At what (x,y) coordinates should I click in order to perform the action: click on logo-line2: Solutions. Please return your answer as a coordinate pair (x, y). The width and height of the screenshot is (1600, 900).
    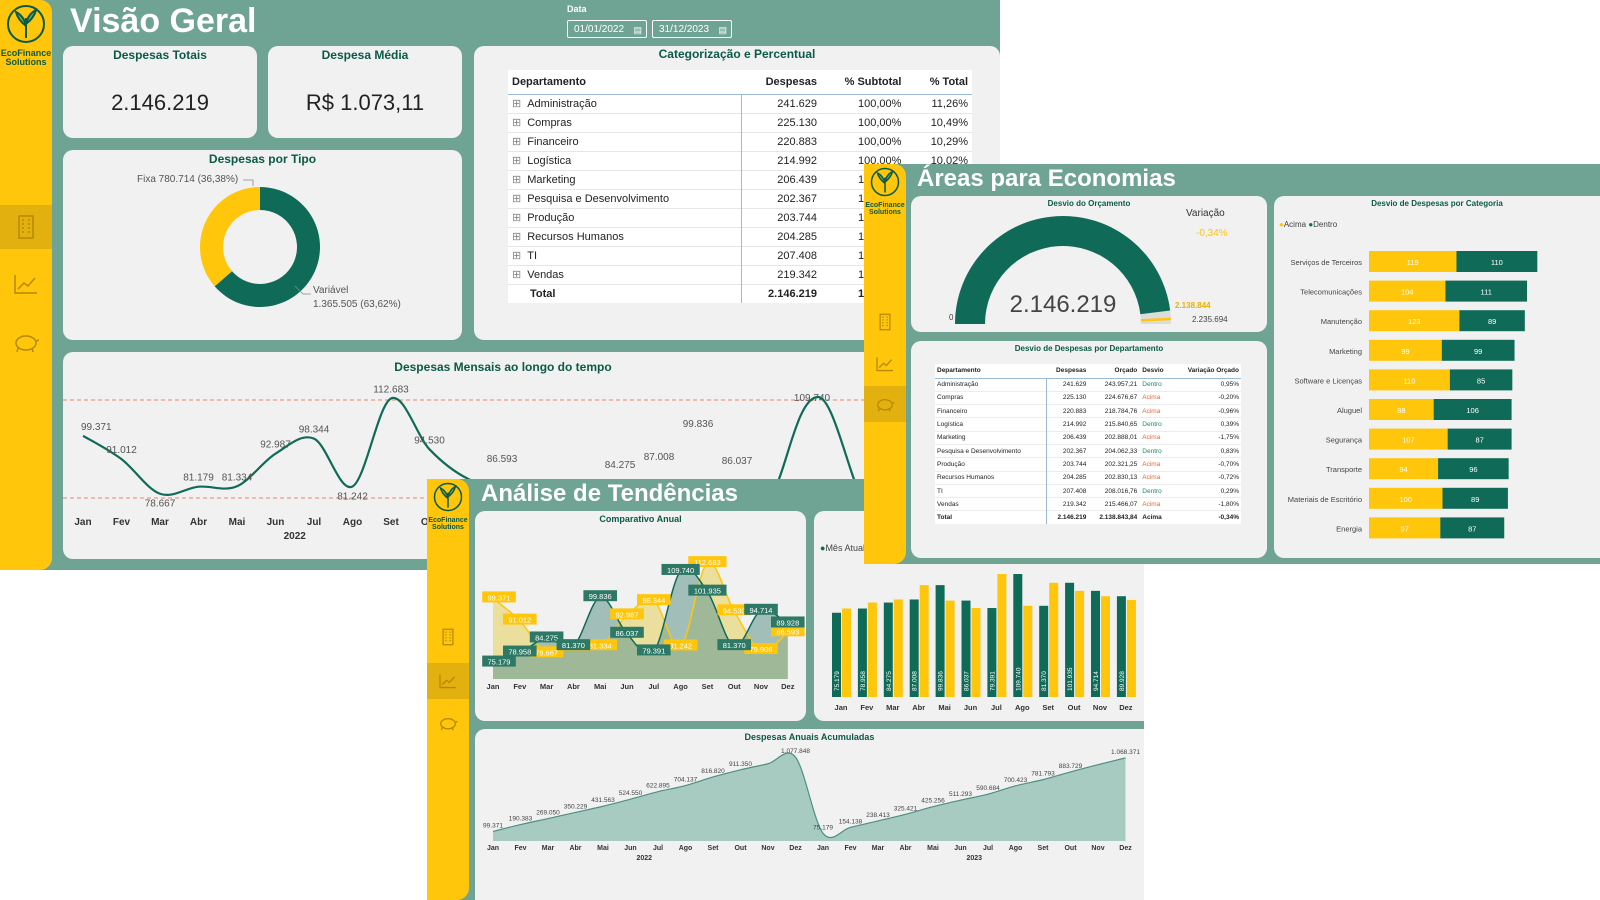
    Looking at the image, I should click on (448, 528).